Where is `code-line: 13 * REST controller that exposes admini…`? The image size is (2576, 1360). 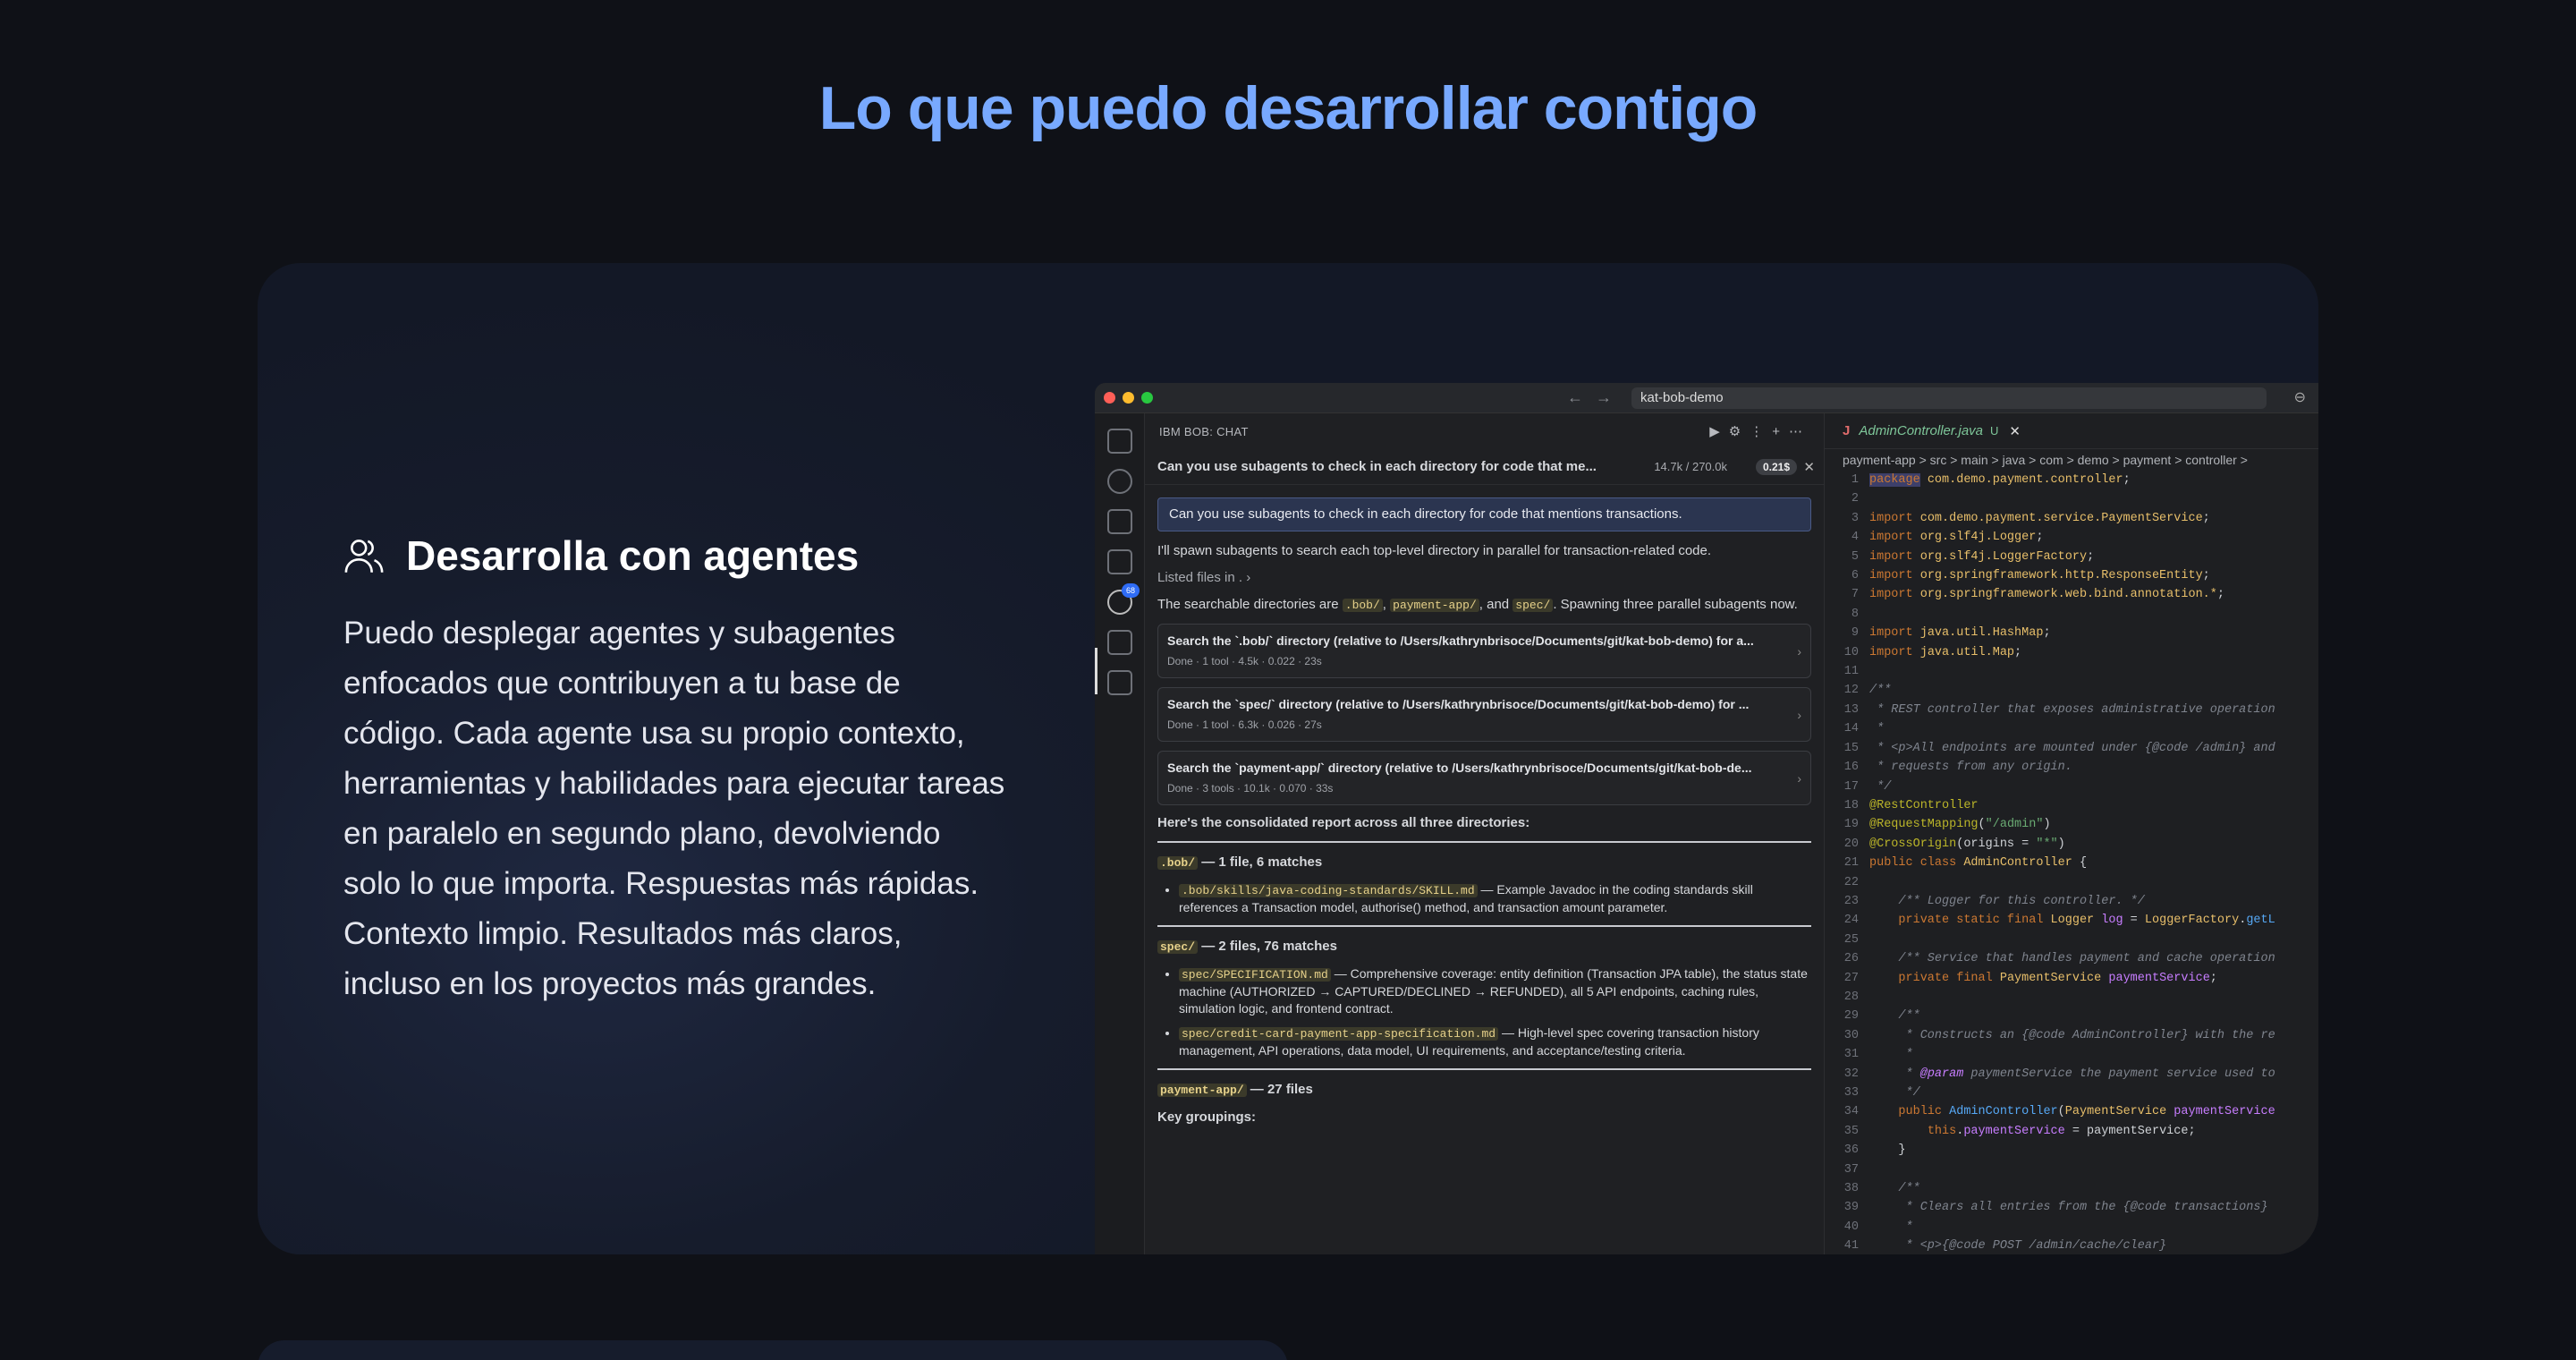 code-line: 13 * REST controller that exposes admini… is located at coordinates (2059, 709).